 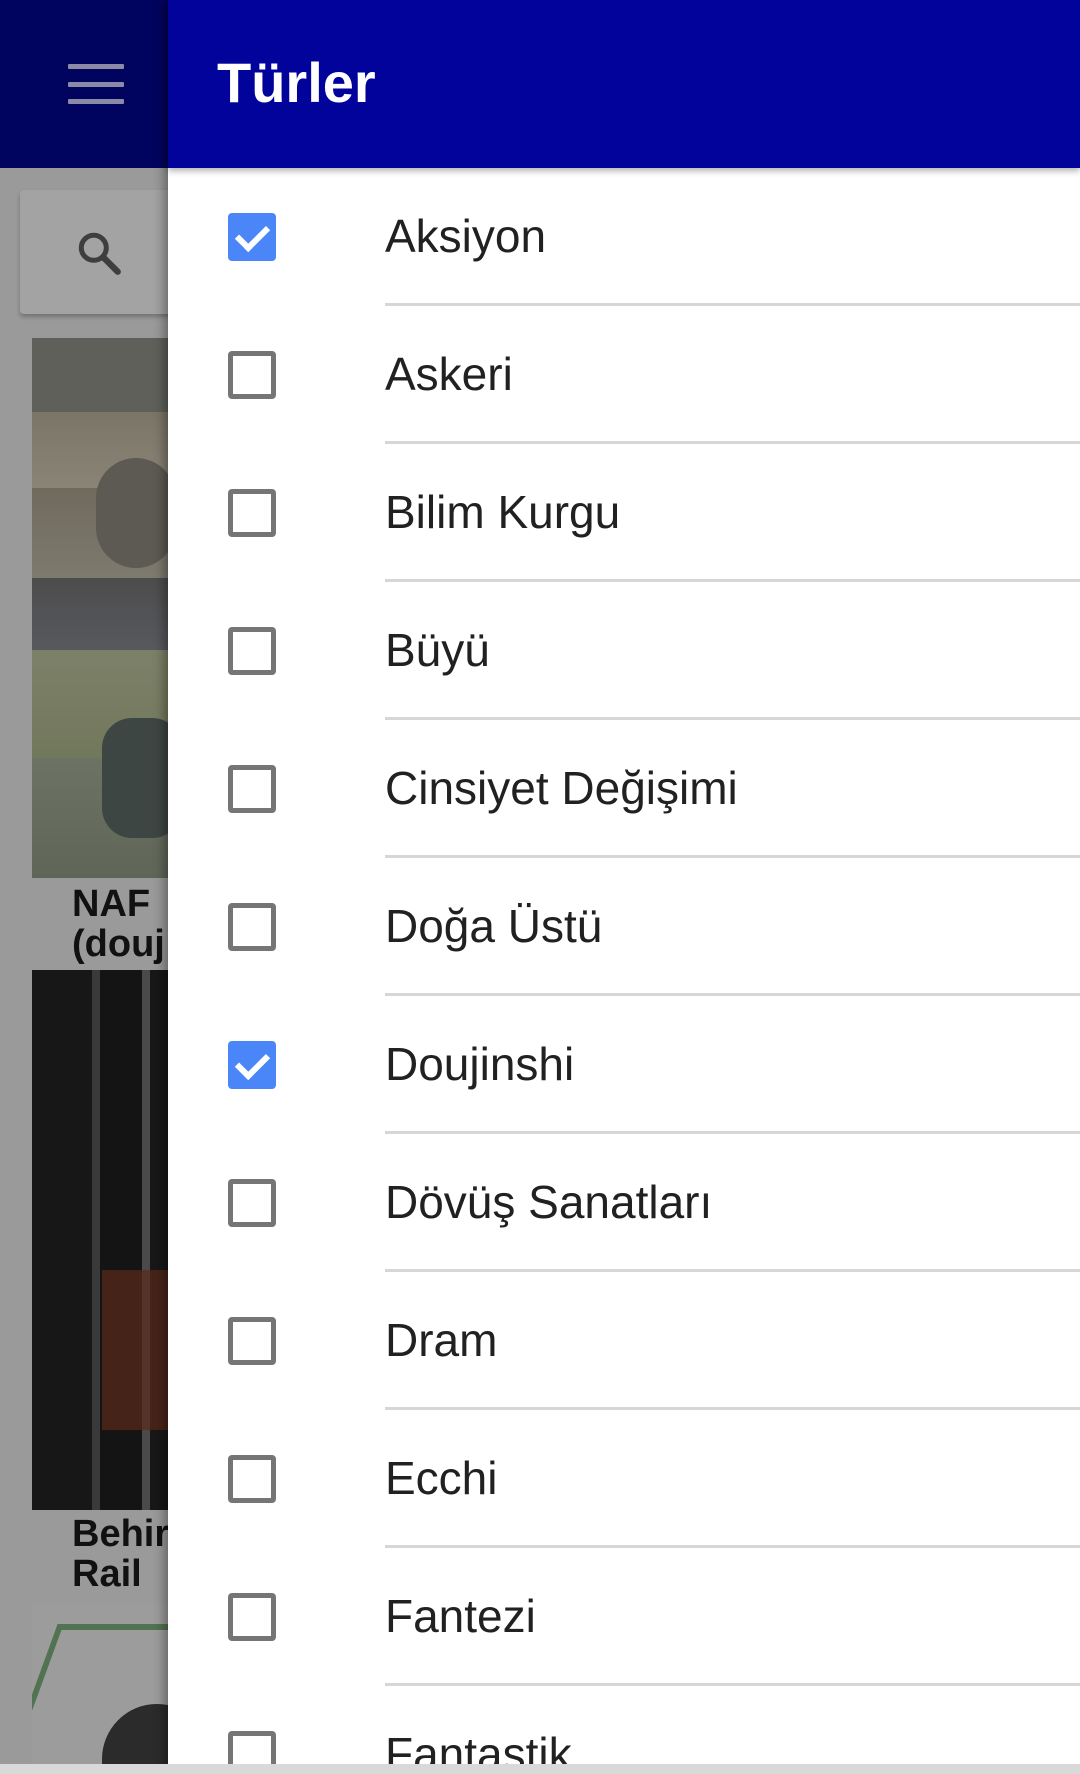 What do you see at coordinates (624, 513) in the screenshot?
I see `genre-item-bilim-kurgu: Bilim Kurgu` at bounding box center [624, 513].